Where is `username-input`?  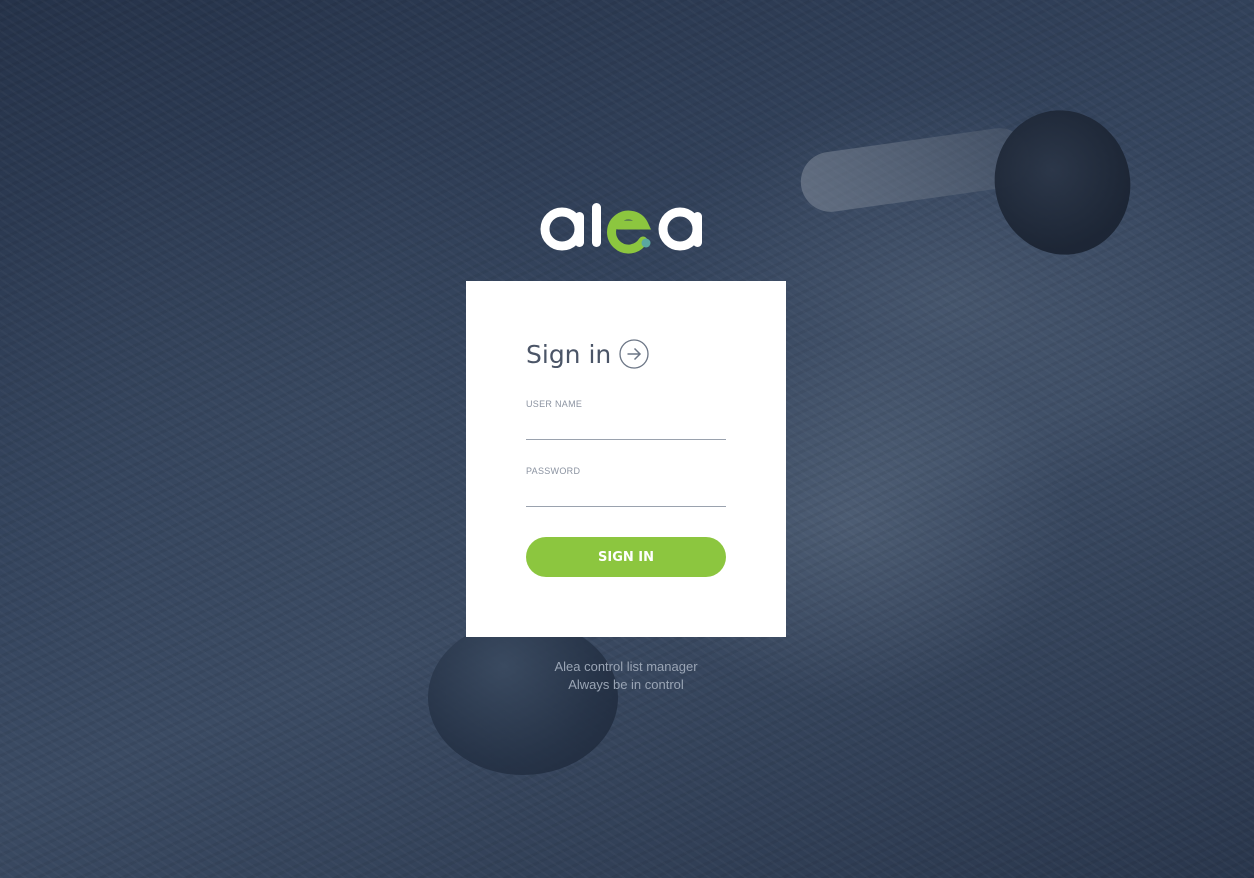 username-input is located at coordinates (626, 427).